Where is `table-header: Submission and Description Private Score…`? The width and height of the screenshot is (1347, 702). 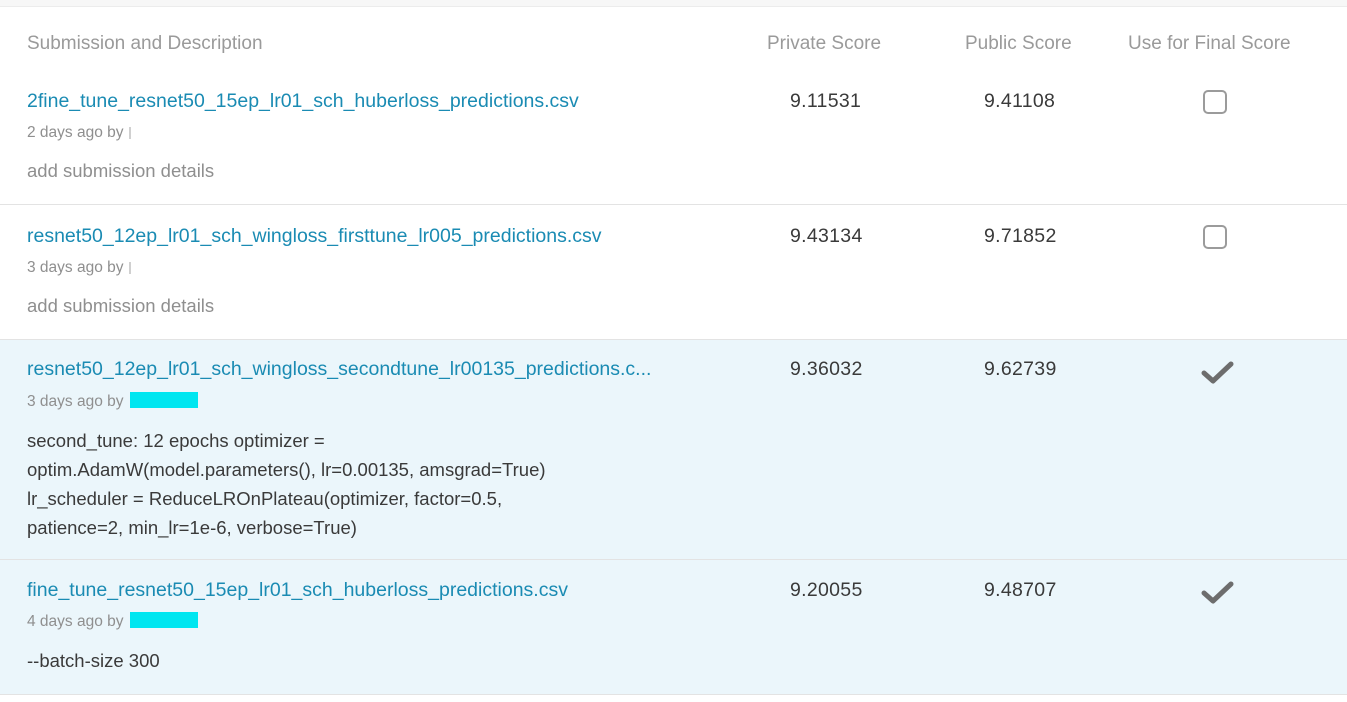
table-header: Submission and Description Private Score… is located at coordinates (673, 35).